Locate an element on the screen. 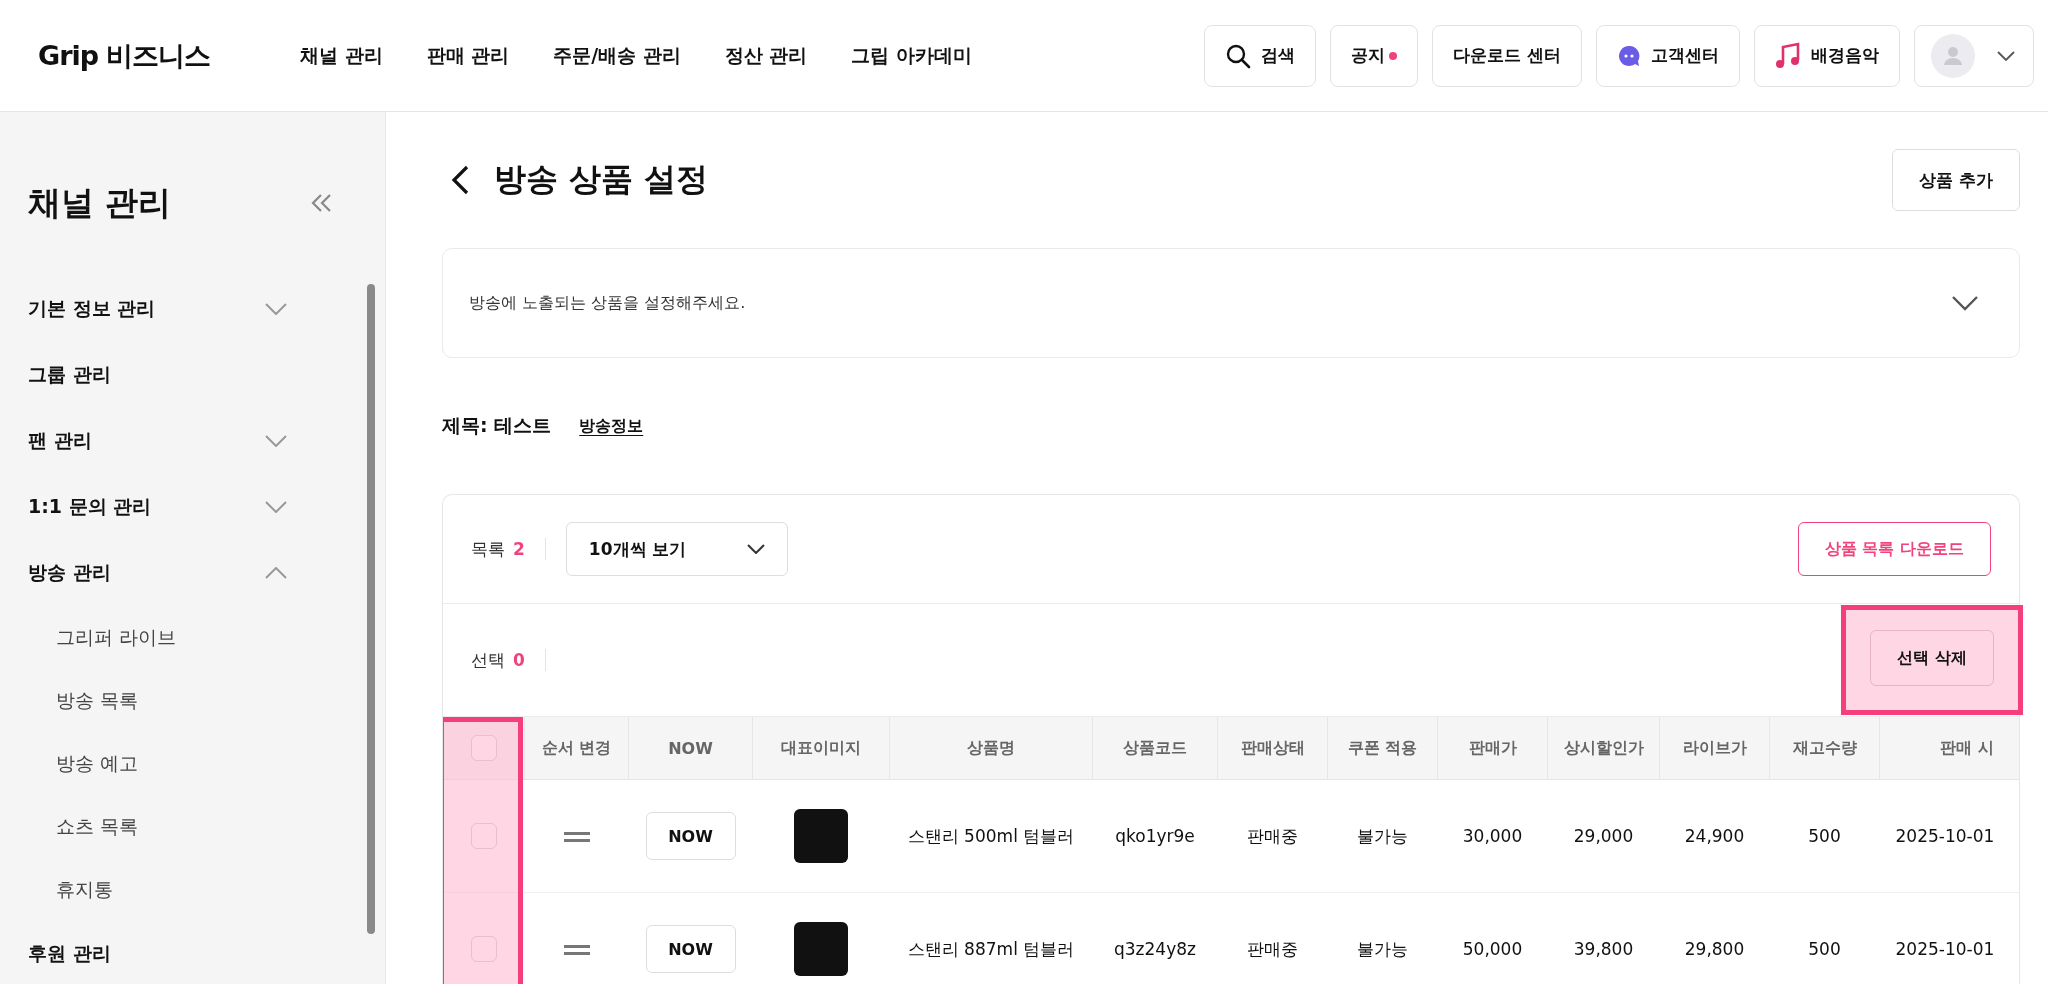  avatar-icon is located at coordinates (1953, 55).